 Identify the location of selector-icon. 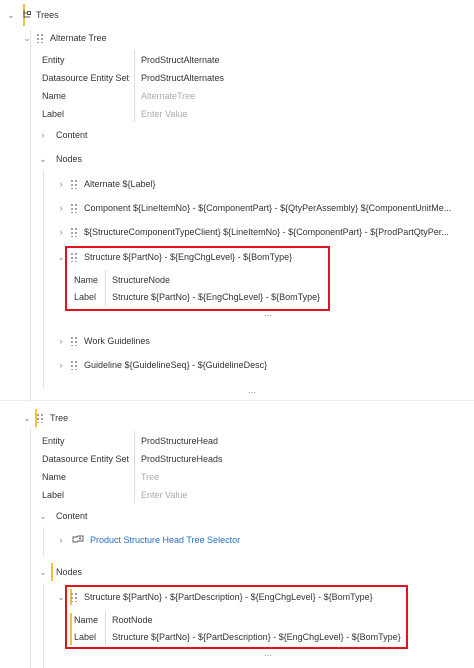
(78, 540).